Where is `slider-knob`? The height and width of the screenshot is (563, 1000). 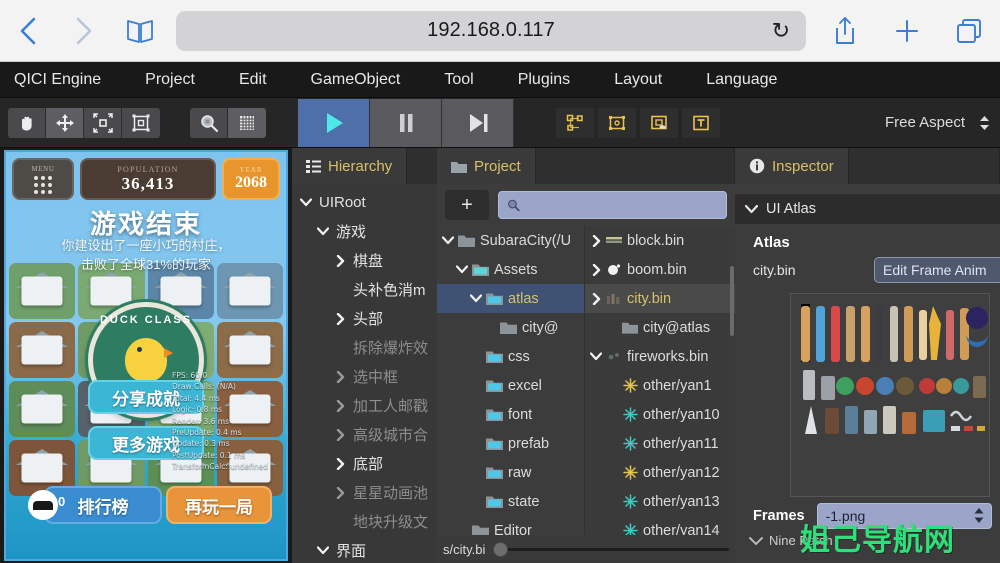 slider-knob is located at coordinates (501, 549).